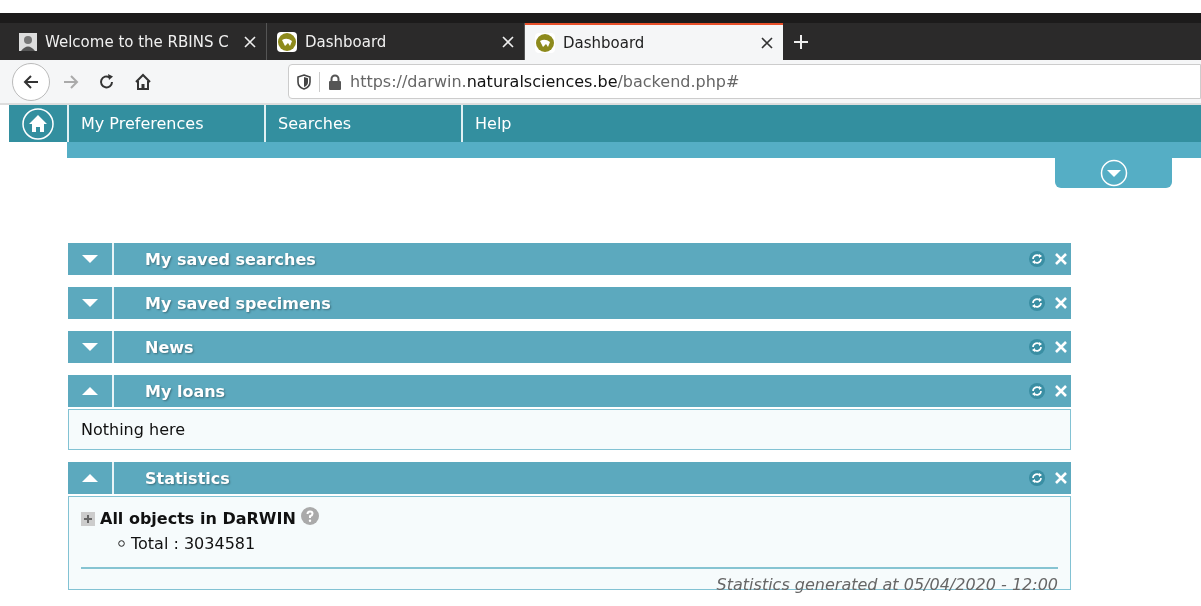 The width and height of the screenshot is (1201, 606). I want to click on browser-tab: Dashboard, so click(654, 41).